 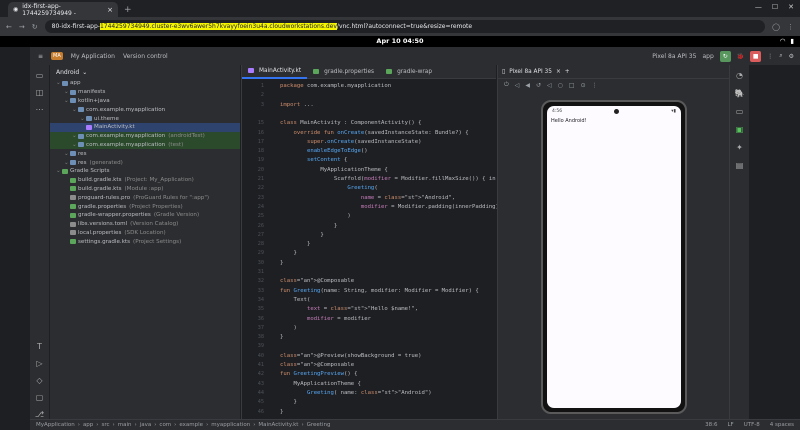 What do you see at coordinates (145, 162) in the screenshot?
I see `tree-item: ⌄ res (generated)` at bounding box center [145, 162].